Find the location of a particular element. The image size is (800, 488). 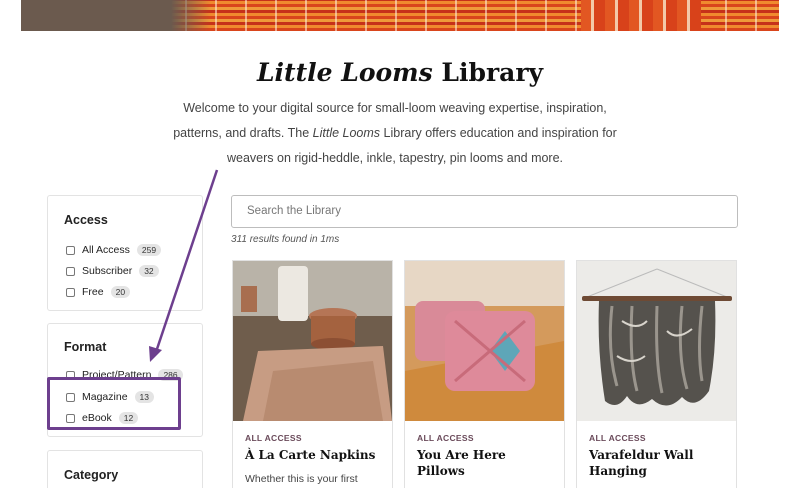

card-title: You Are Here Pillows is located at coordinates (487, 463).